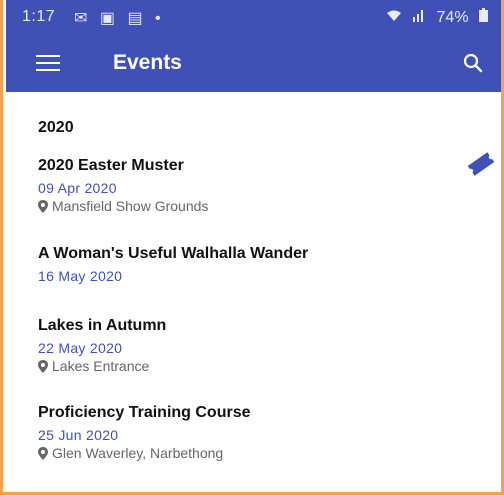  Describe the element at coordinates (80, 276) in the screenshot. I see `event-date: 16 May 2020` at that location.